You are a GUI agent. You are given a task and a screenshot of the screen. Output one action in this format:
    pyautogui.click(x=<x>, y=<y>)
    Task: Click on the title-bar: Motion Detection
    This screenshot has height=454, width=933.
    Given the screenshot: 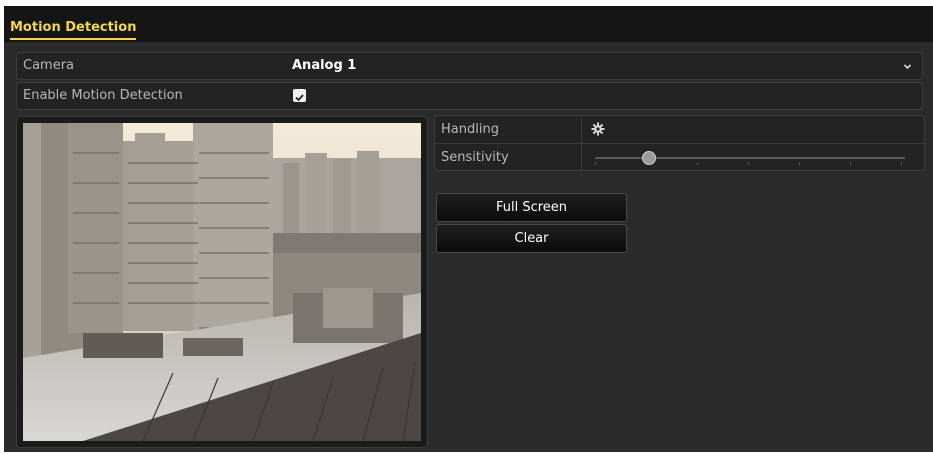 What is the action you would take?
    pyautogui.click(x=468, y=24)
    